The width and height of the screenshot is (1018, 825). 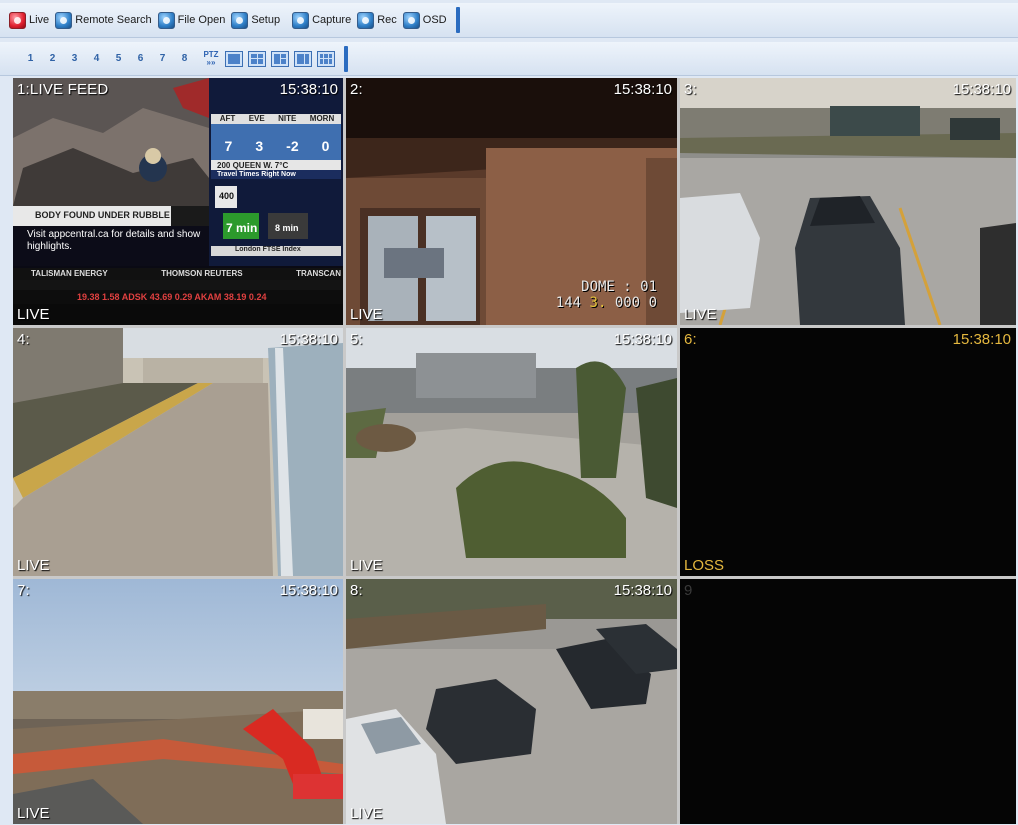 I want to click on weather-temp-eve: 3, so click(x=259, y=146).